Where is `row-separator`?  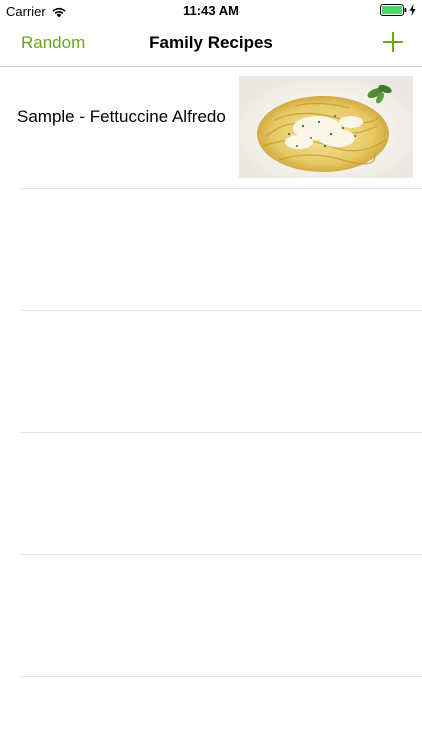 row-separator is located at coordinates (221, 676).